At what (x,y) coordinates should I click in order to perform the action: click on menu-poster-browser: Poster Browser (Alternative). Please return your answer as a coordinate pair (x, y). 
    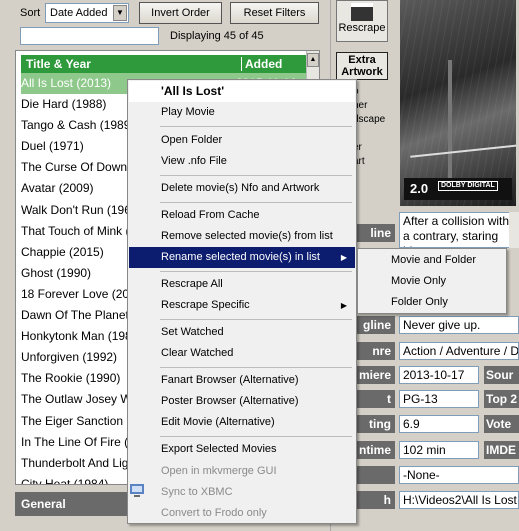
    Looking at the image, I should click on (242, 401).